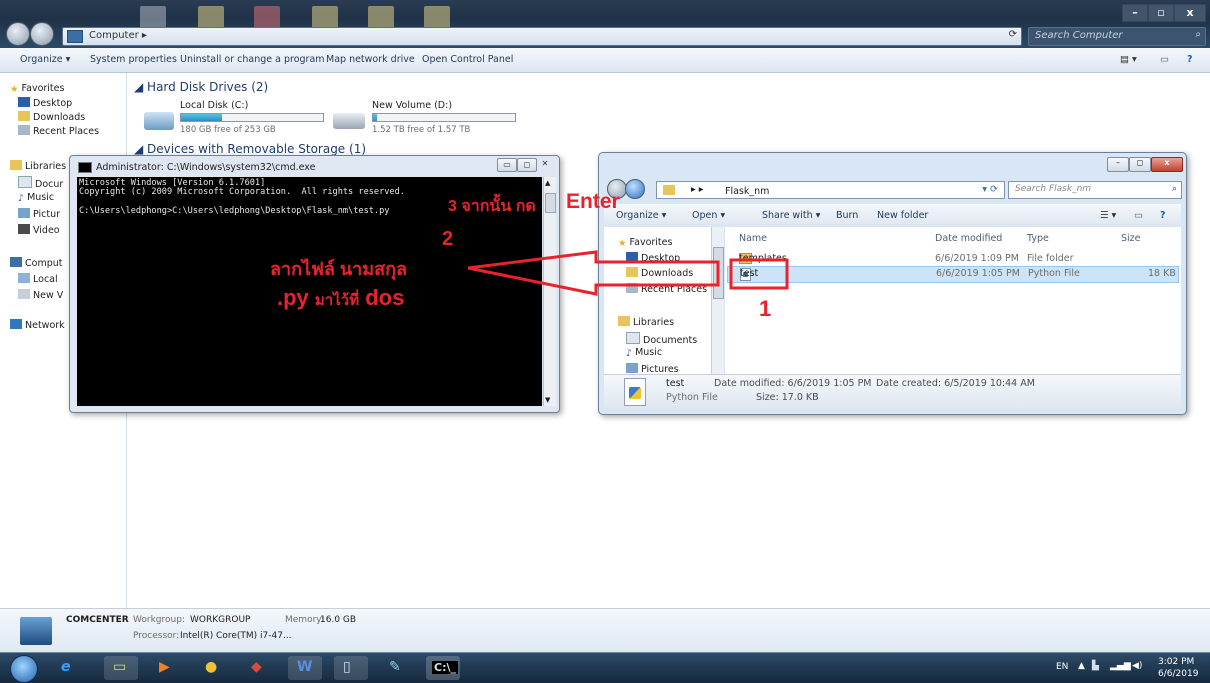 Image resolution: width=1210 pixels, height=683 pixels. What do you see at coordinates (759, 274) in the screenshot?
I see `highlight-box` at bounding box center [759, 274].